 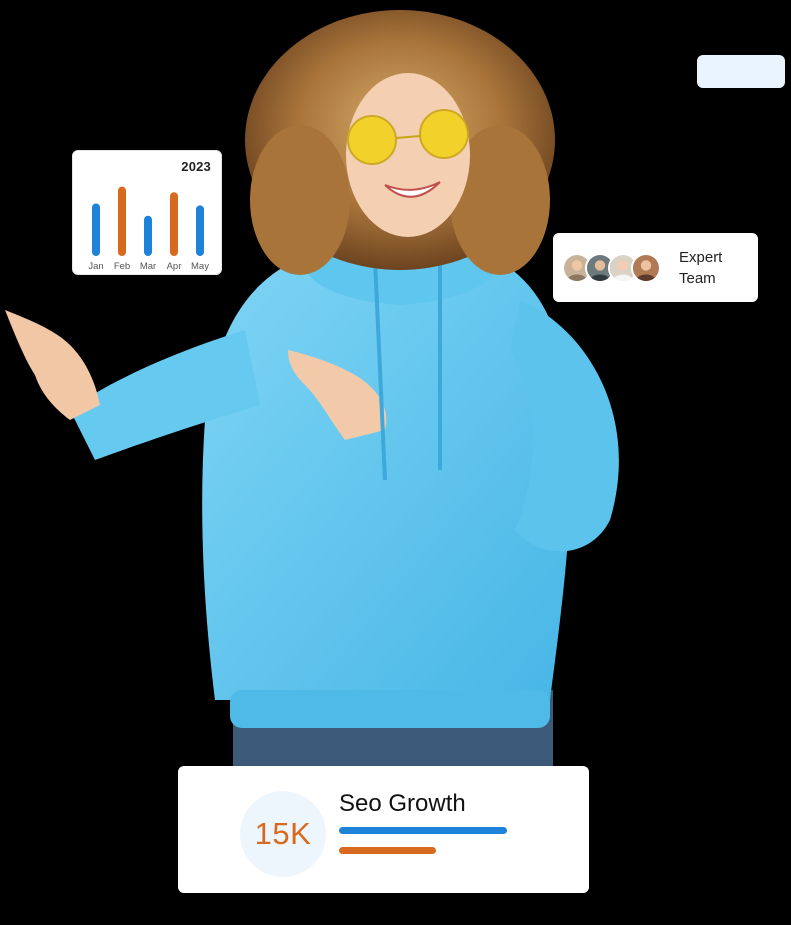 I want to click on seo-growth-card: 15K Seo Growth, so click(x=383, y=829).